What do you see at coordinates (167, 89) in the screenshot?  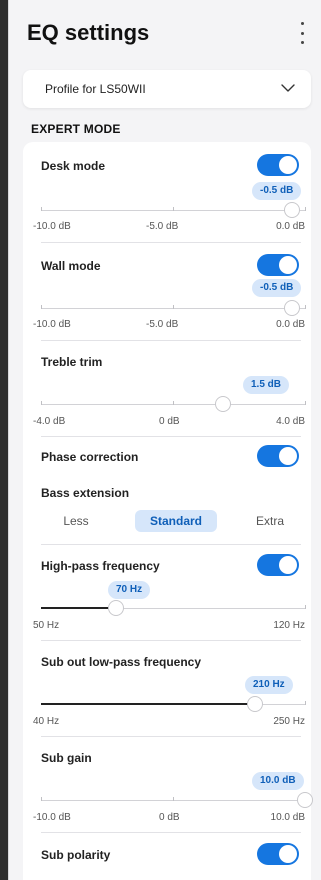 I see `profile-dropdown: Profile for LS50WII` at bounding box center [167, 89].